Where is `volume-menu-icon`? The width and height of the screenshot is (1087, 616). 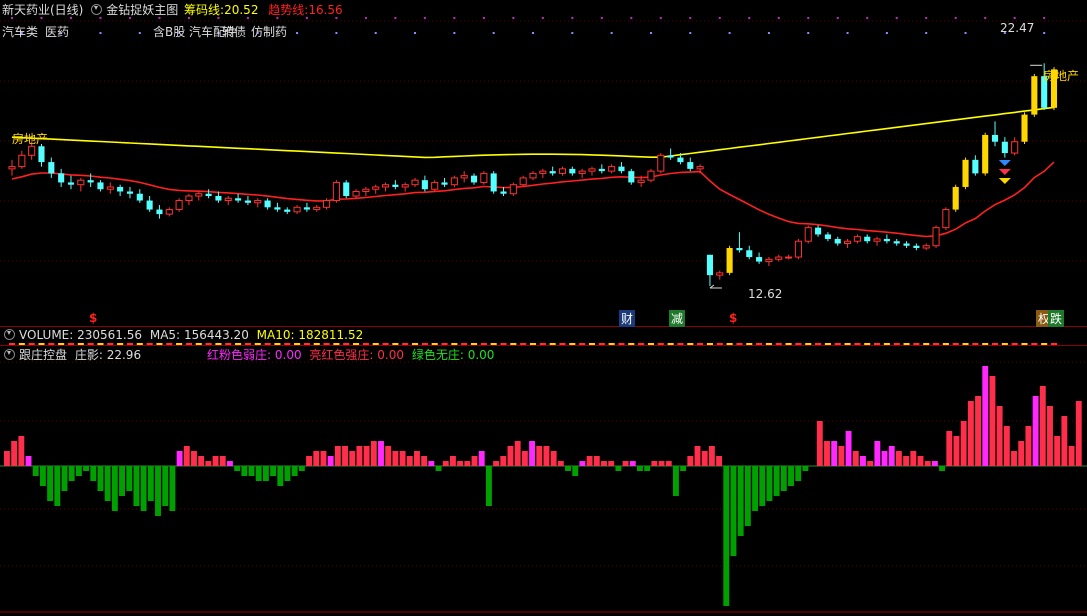
volume-menu-icon is located at coordinates (9, 334).